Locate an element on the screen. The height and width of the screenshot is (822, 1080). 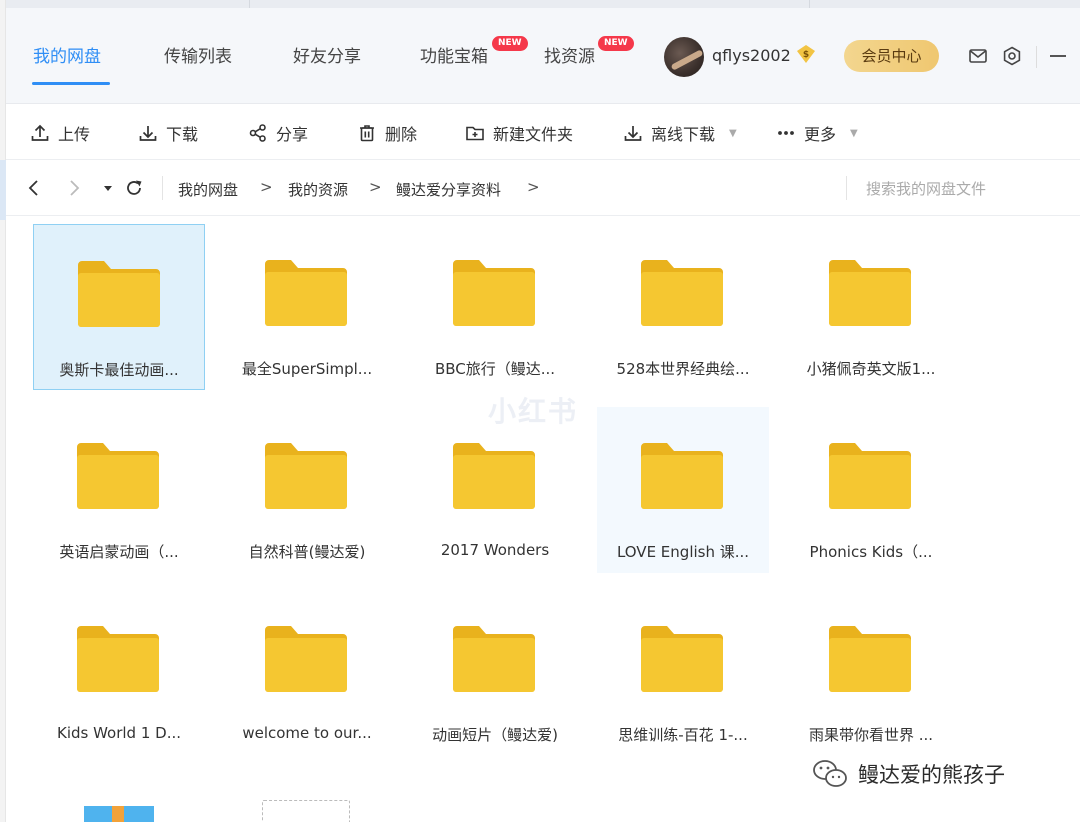
back-arrow-icon is located at coordinates (34, 188).